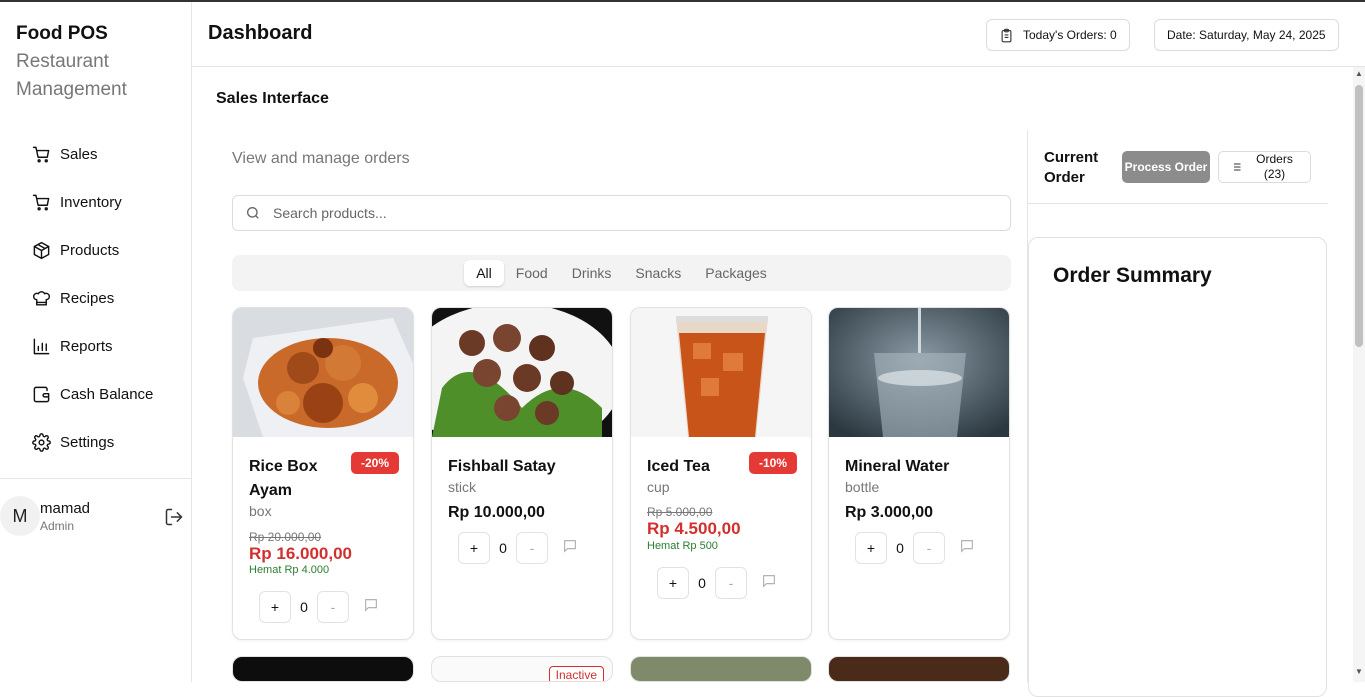 The height and width of the screenshot is (697, 1365). What do you see at coordinates (682, 546) in the screenshot?
I see `saving-text: Hemat Rp 500` at bounding box center [682, 546].